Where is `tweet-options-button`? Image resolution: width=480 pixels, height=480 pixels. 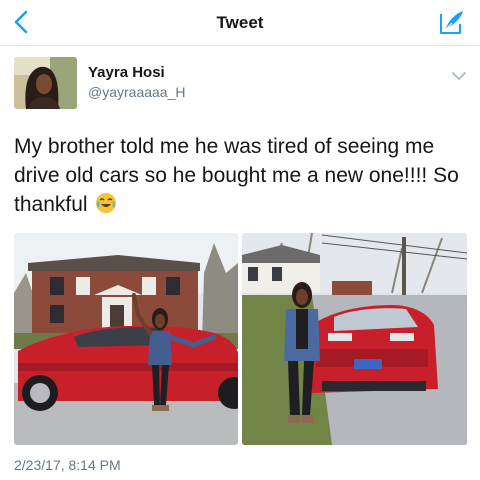 tweet-options-button is located at coordinates (459, 74).